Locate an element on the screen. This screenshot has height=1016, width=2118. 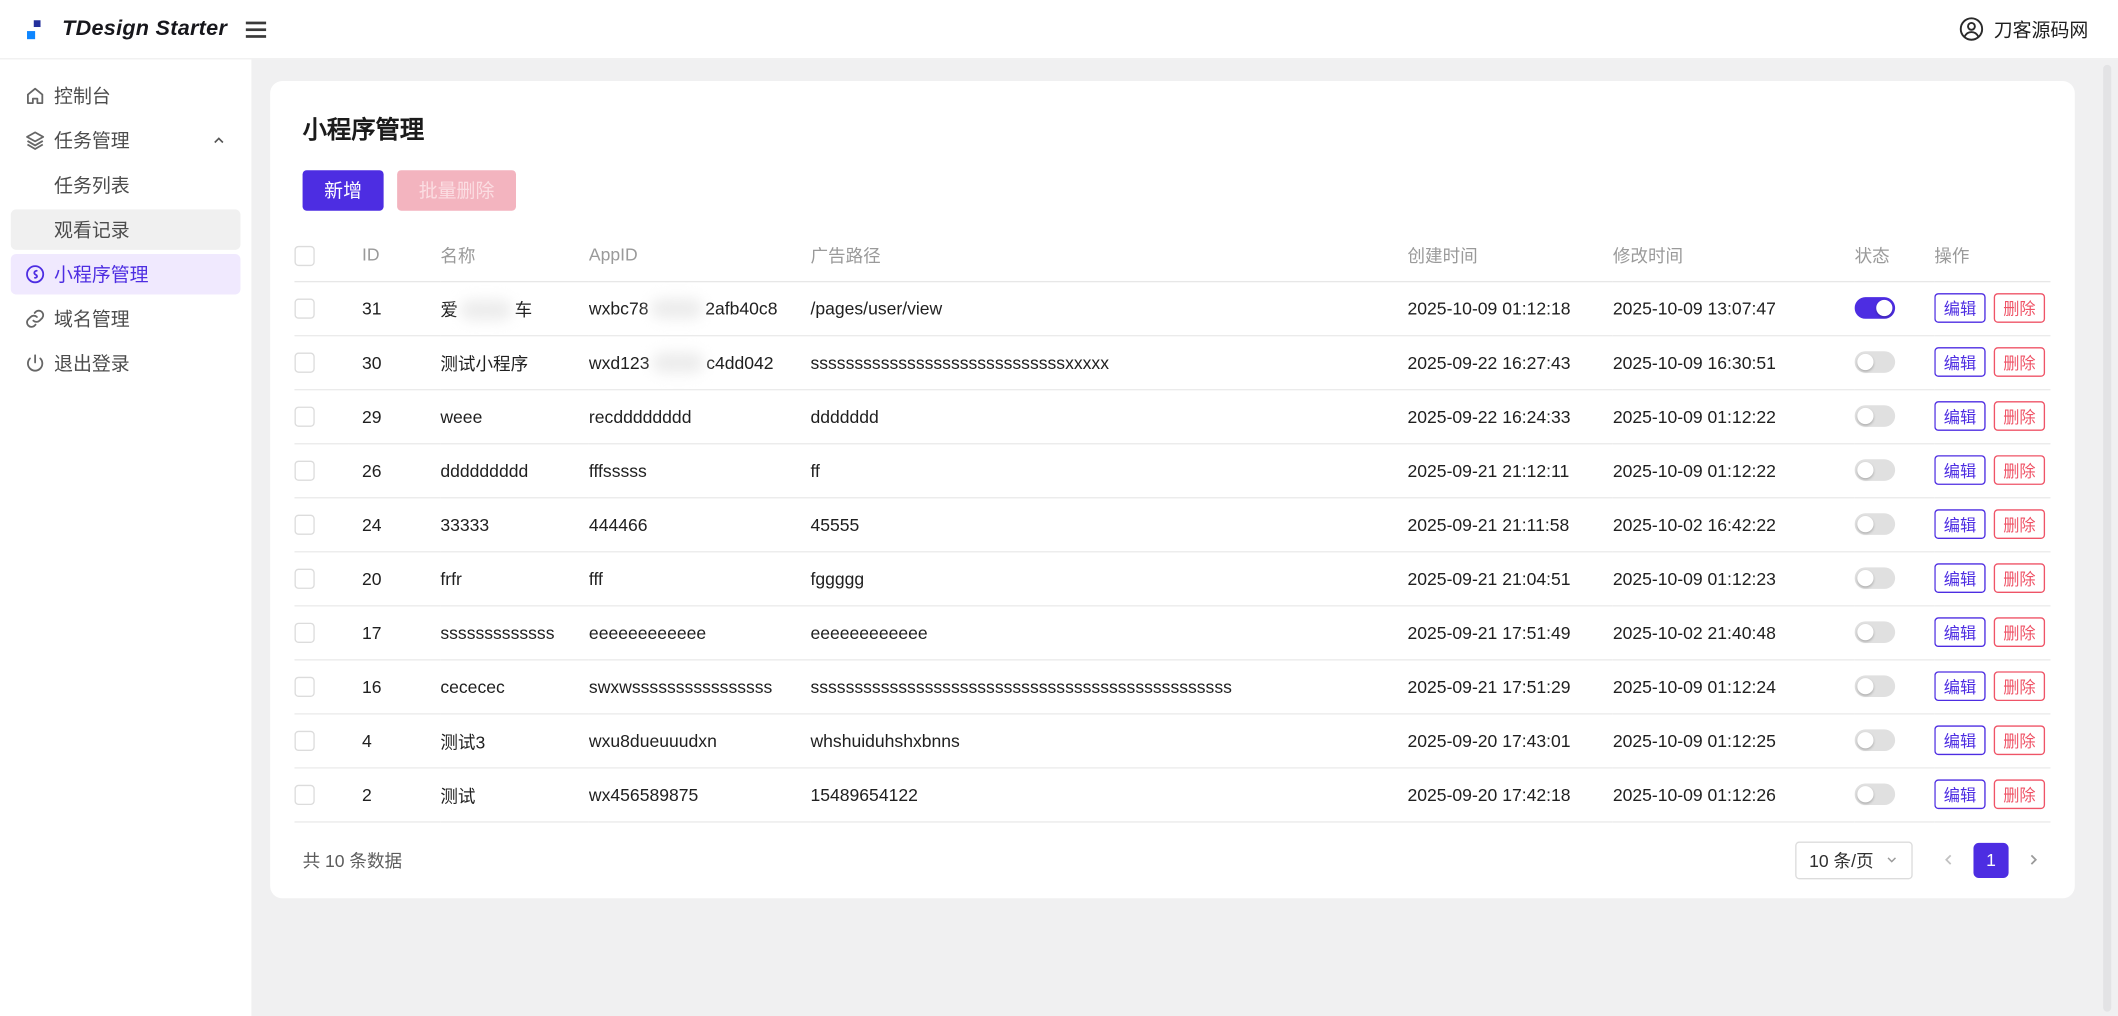
cell-created: 2025-09-22 16:27:43 is located at coordinates (1510, 362).